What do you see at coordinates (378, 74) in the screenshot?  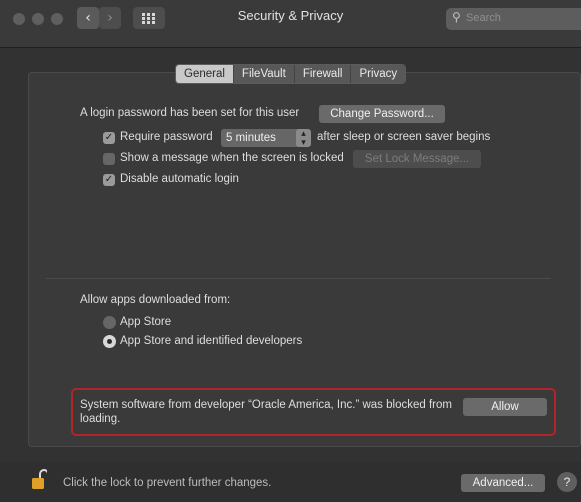 I see `tab-privacy: Privacy` at bounding box center [378, 74].